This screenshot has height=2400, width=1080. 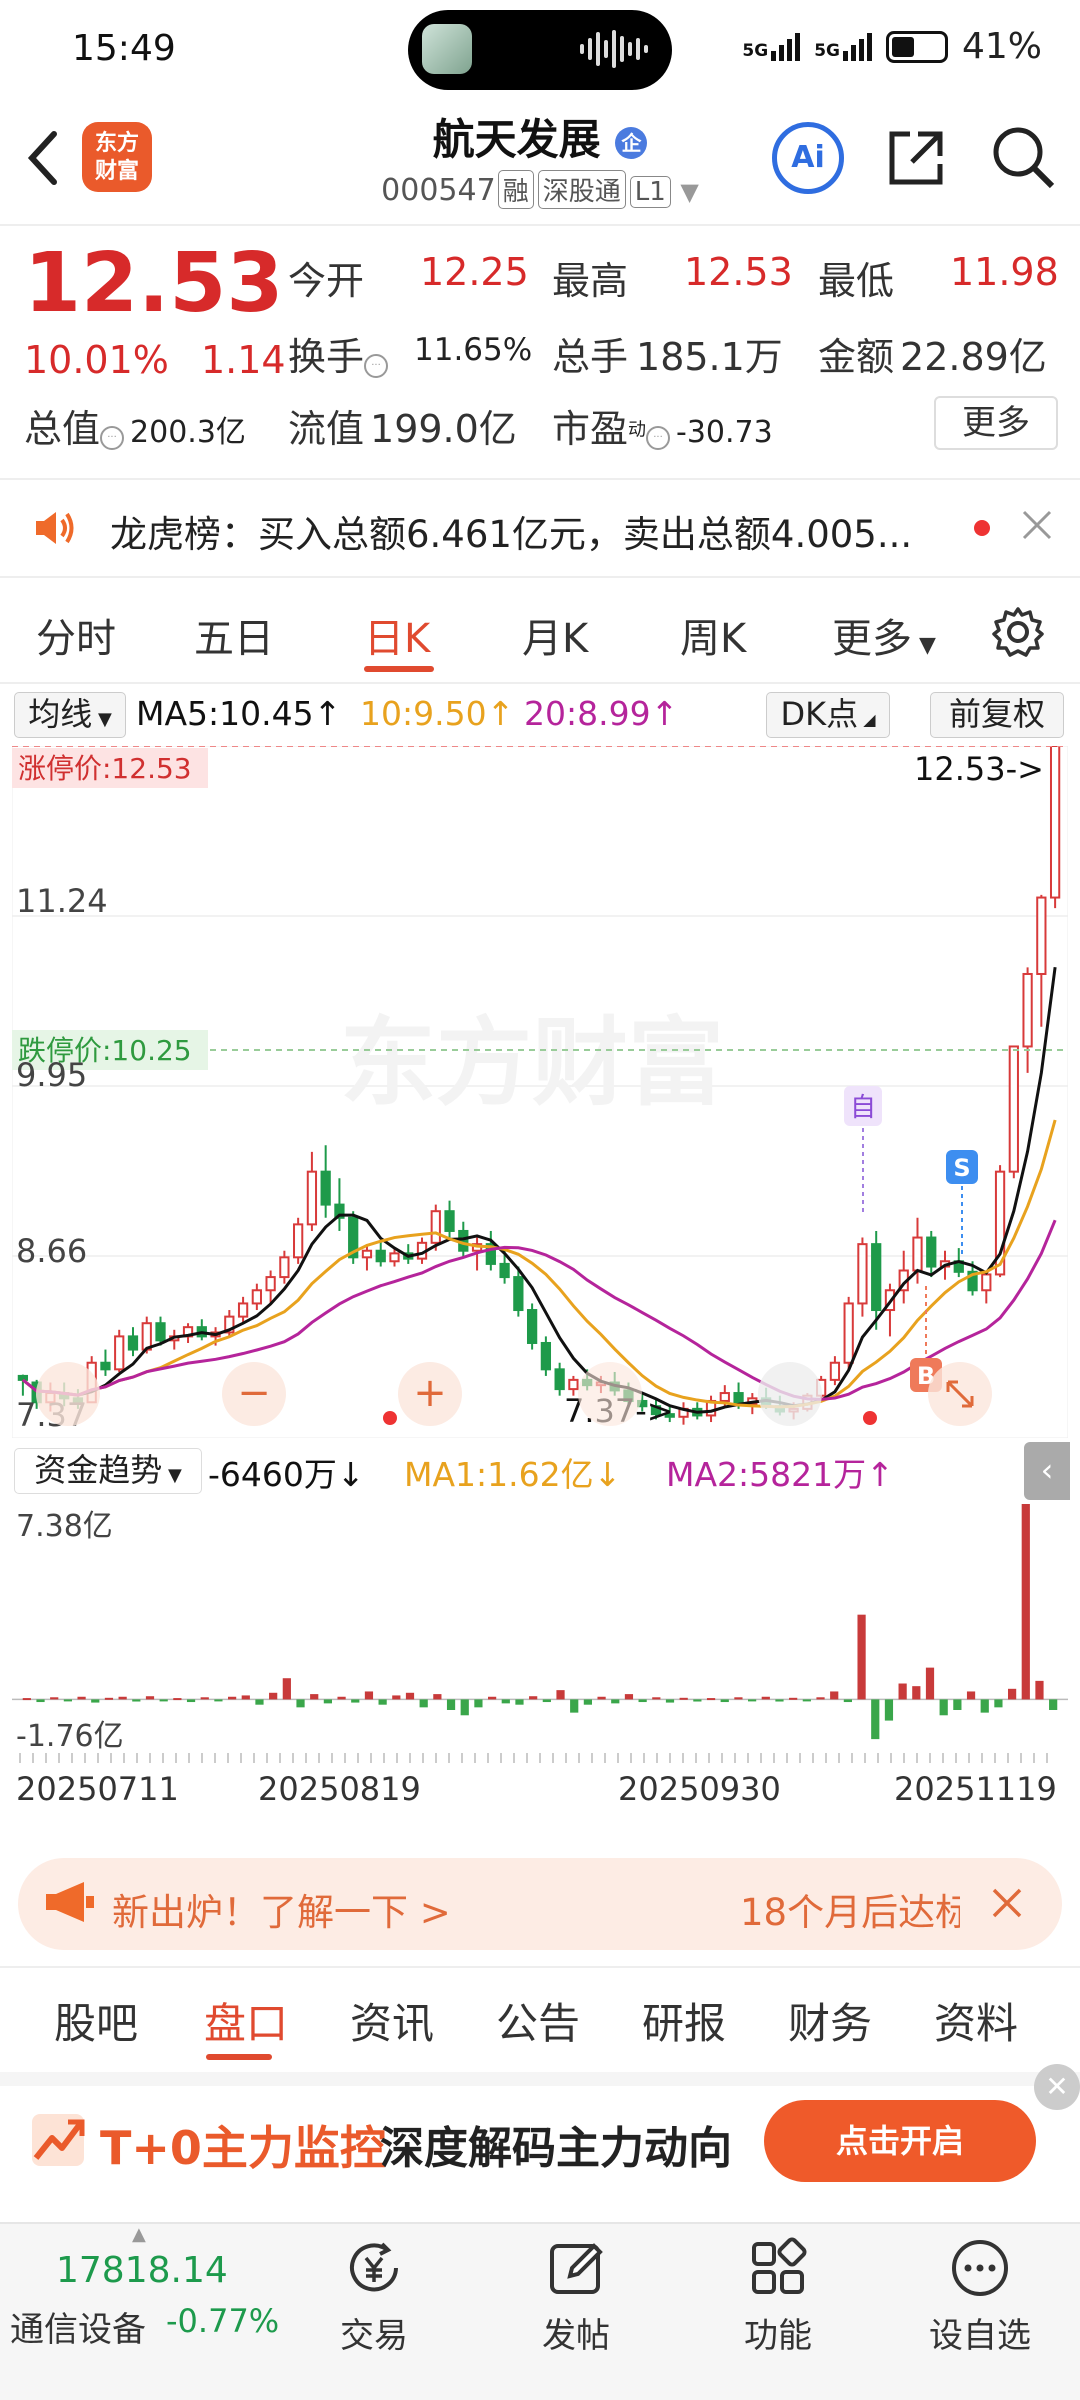 I want to click on ad-open-button: 点击开启, so click(x=900, y=2141).